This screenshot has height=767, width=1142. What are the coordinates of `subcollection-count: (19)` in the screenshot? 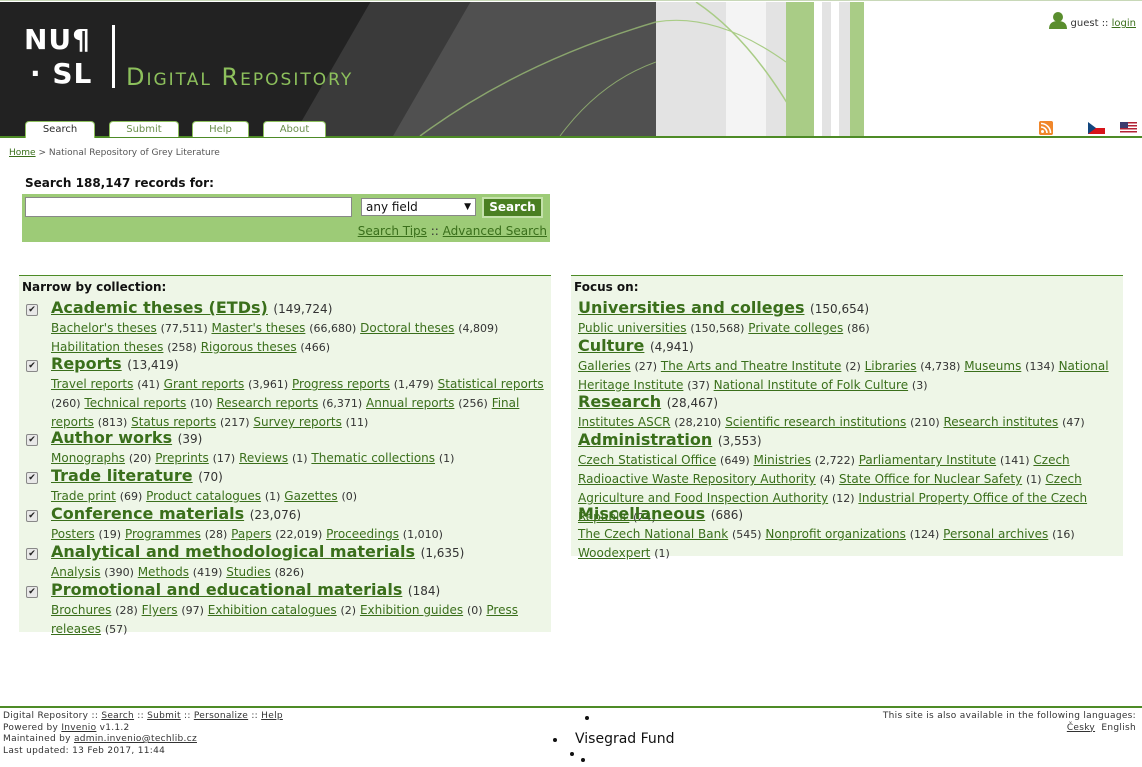 It's located at (110, 534).